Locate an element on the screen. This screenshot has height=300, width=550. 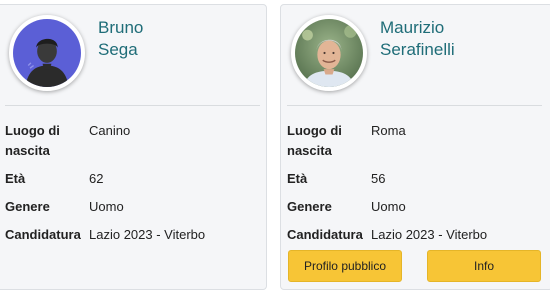
candidate-name: Maurizio Serafinelli is located at coordinates (417, 39).